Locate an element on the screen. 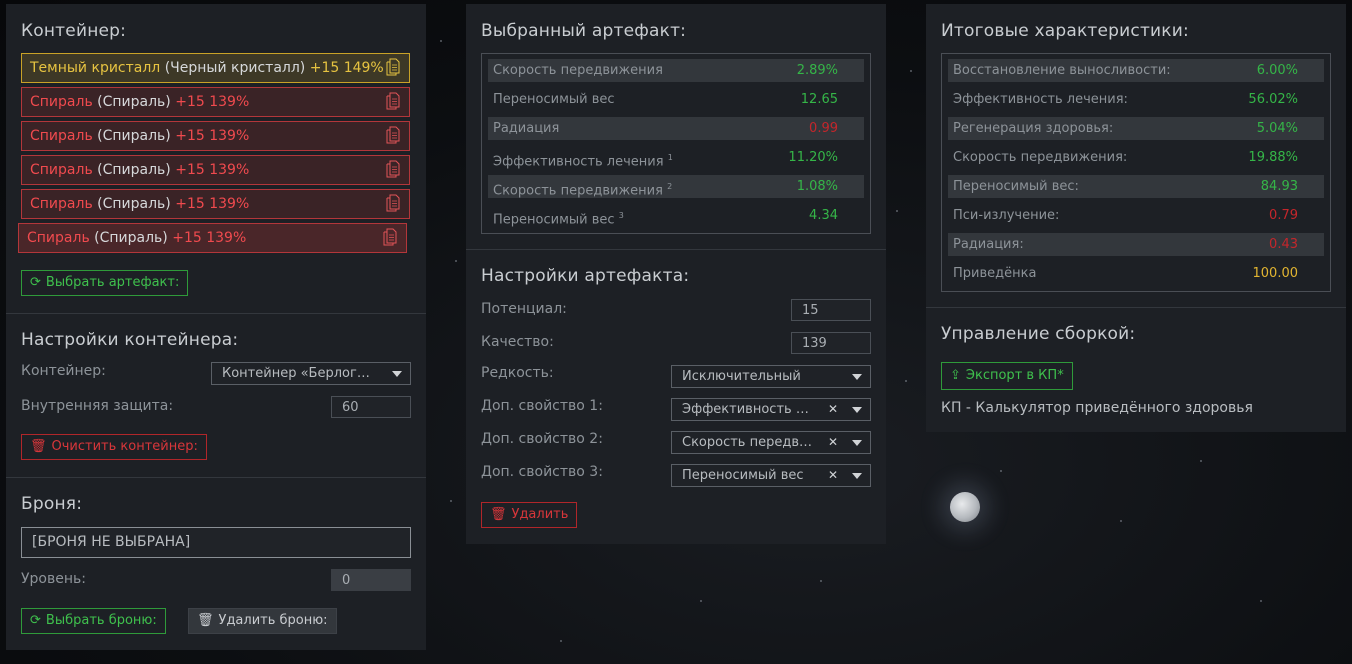 This screenshot has height=664, width=1352. stat-value: 5.04% is located at coordinates (1277, 128).